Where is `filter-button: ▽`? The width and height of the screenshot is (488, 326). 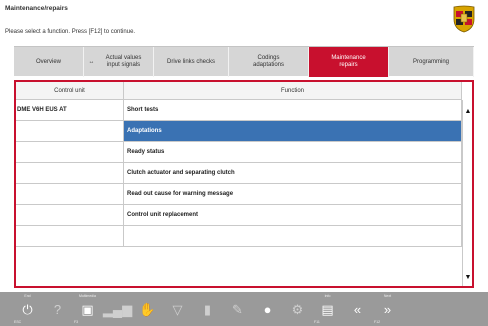
filter-button: ▽ is located at coordinates (177, 309).